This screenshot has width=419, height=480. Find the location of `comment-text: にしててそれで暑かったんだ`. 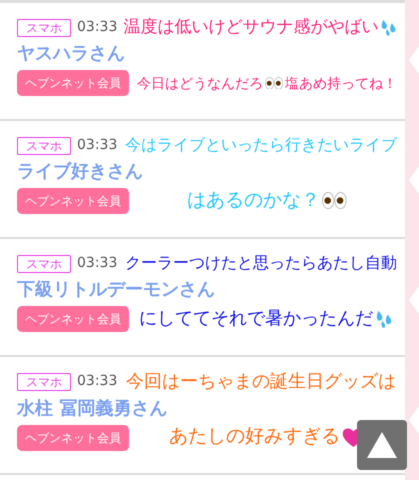

comment-text: にしててそれで暑かったんだ is located at coordinates (256, 319).